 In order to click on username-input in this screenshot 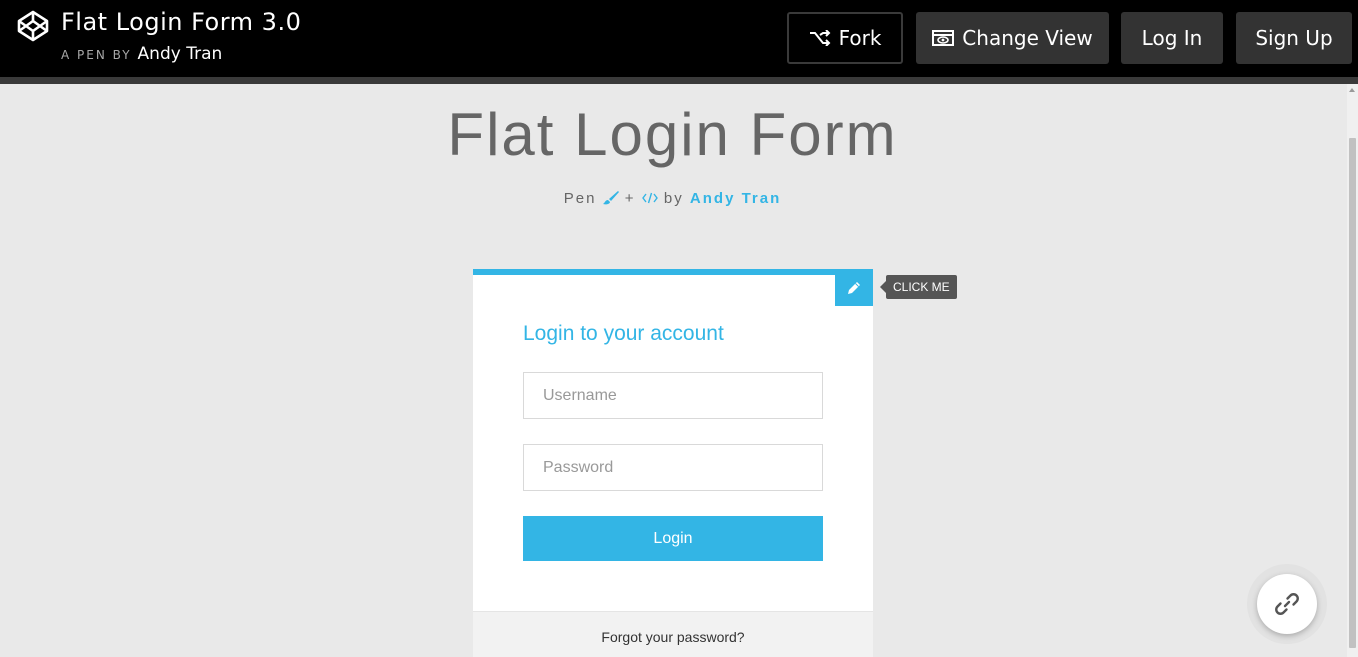, I will do `click(673, 395)`.